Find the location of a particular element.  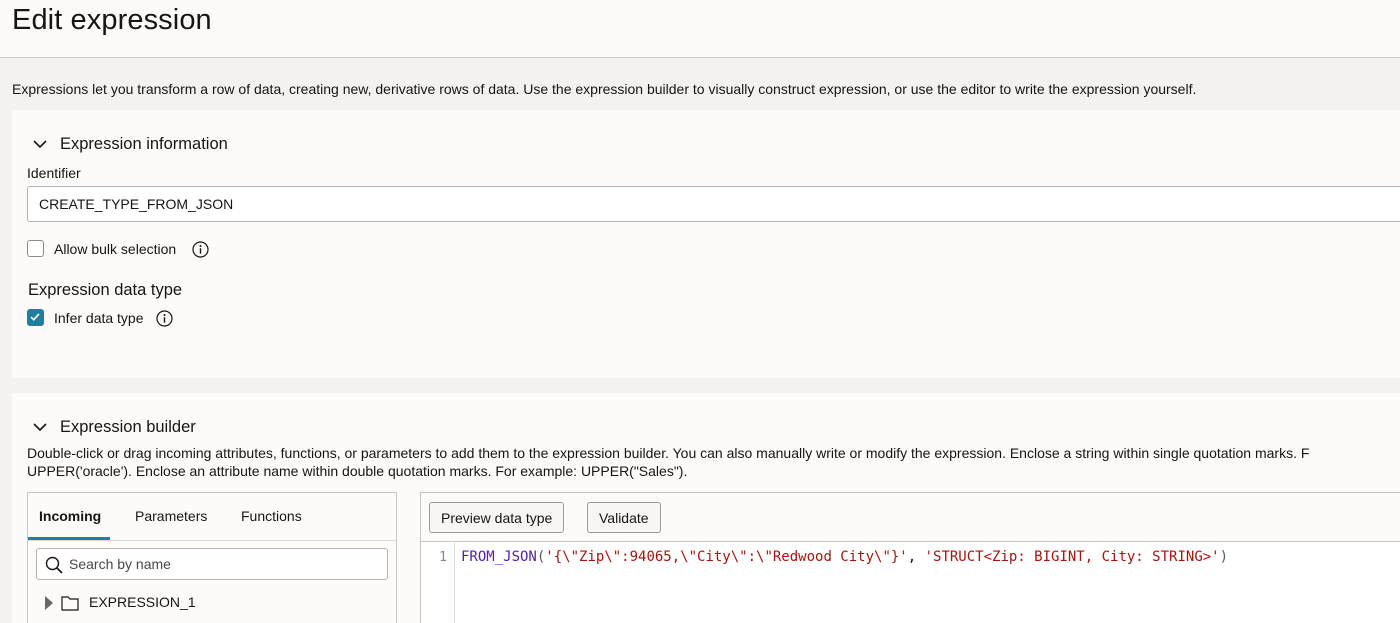

infer-data-type-checkbox is located at coordinates (35, 317).